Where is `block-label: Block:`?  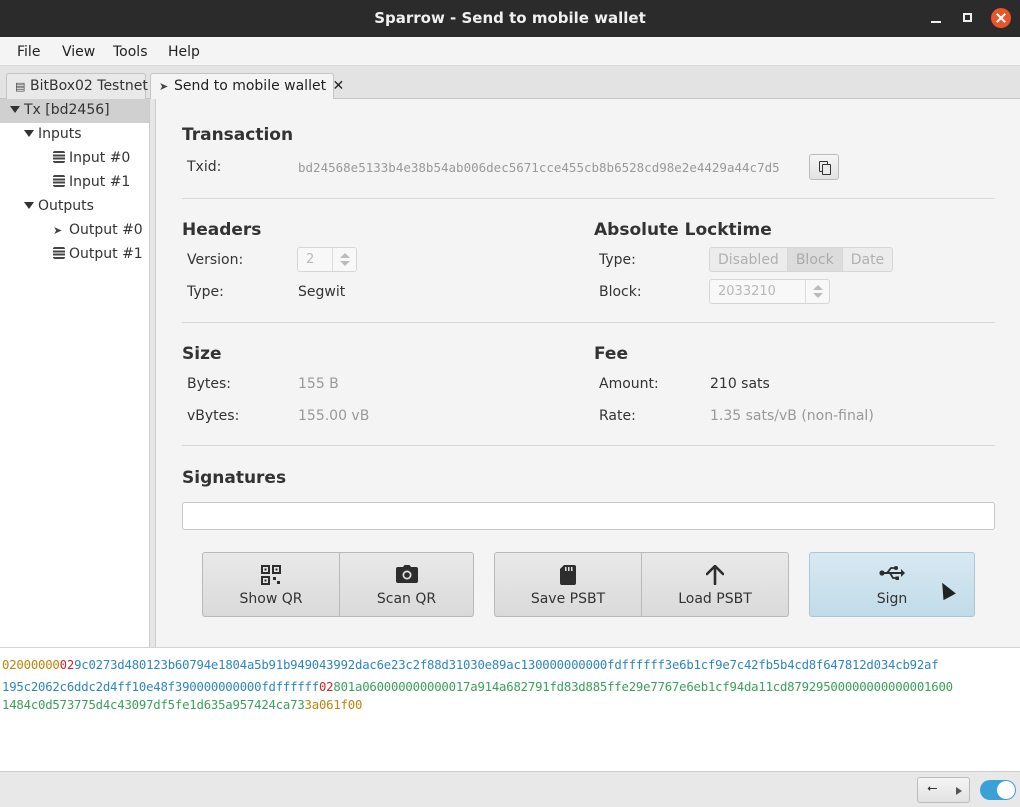 block-label: Block: is located at coordinates (620, 292).